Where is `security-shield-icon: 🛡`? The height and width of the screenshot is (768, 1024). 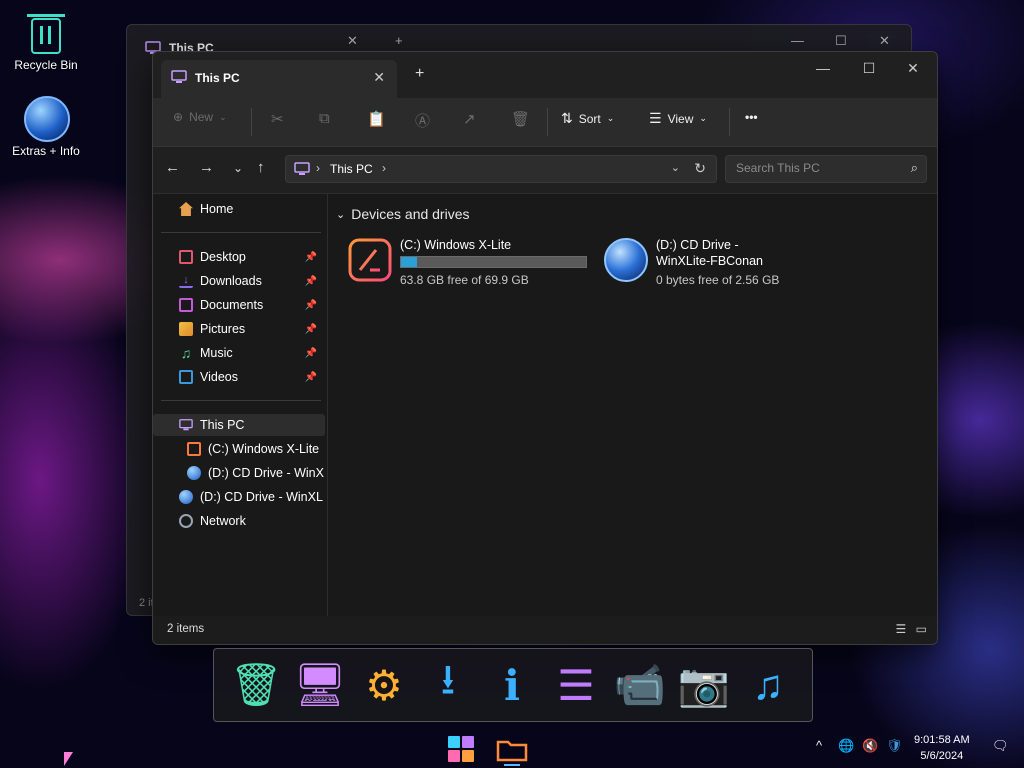
security-shield-icon: 🛡 is located at coordinates (894, 746).